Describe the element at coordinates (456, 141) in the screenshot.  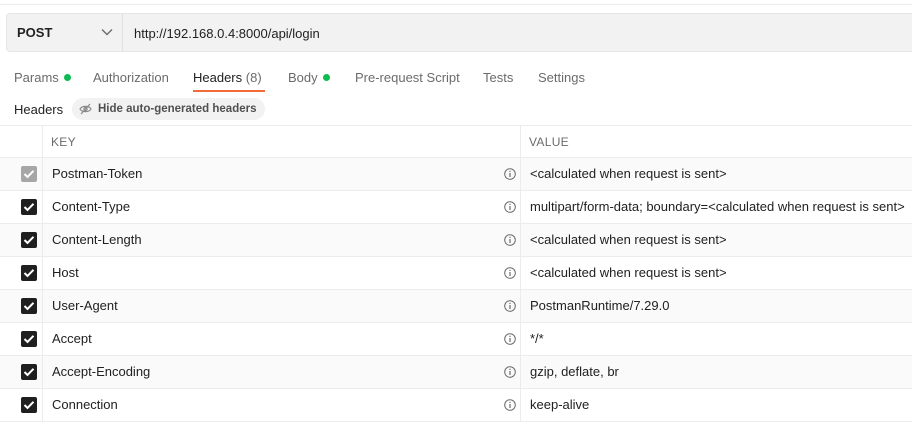
I see `table-header: KEY VALUE` at that location.